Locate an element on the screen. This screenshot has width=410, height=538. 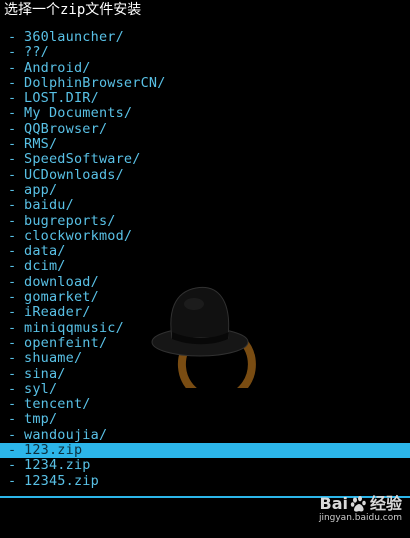
list-item-label: download/ is located at coordinates (61, 281).